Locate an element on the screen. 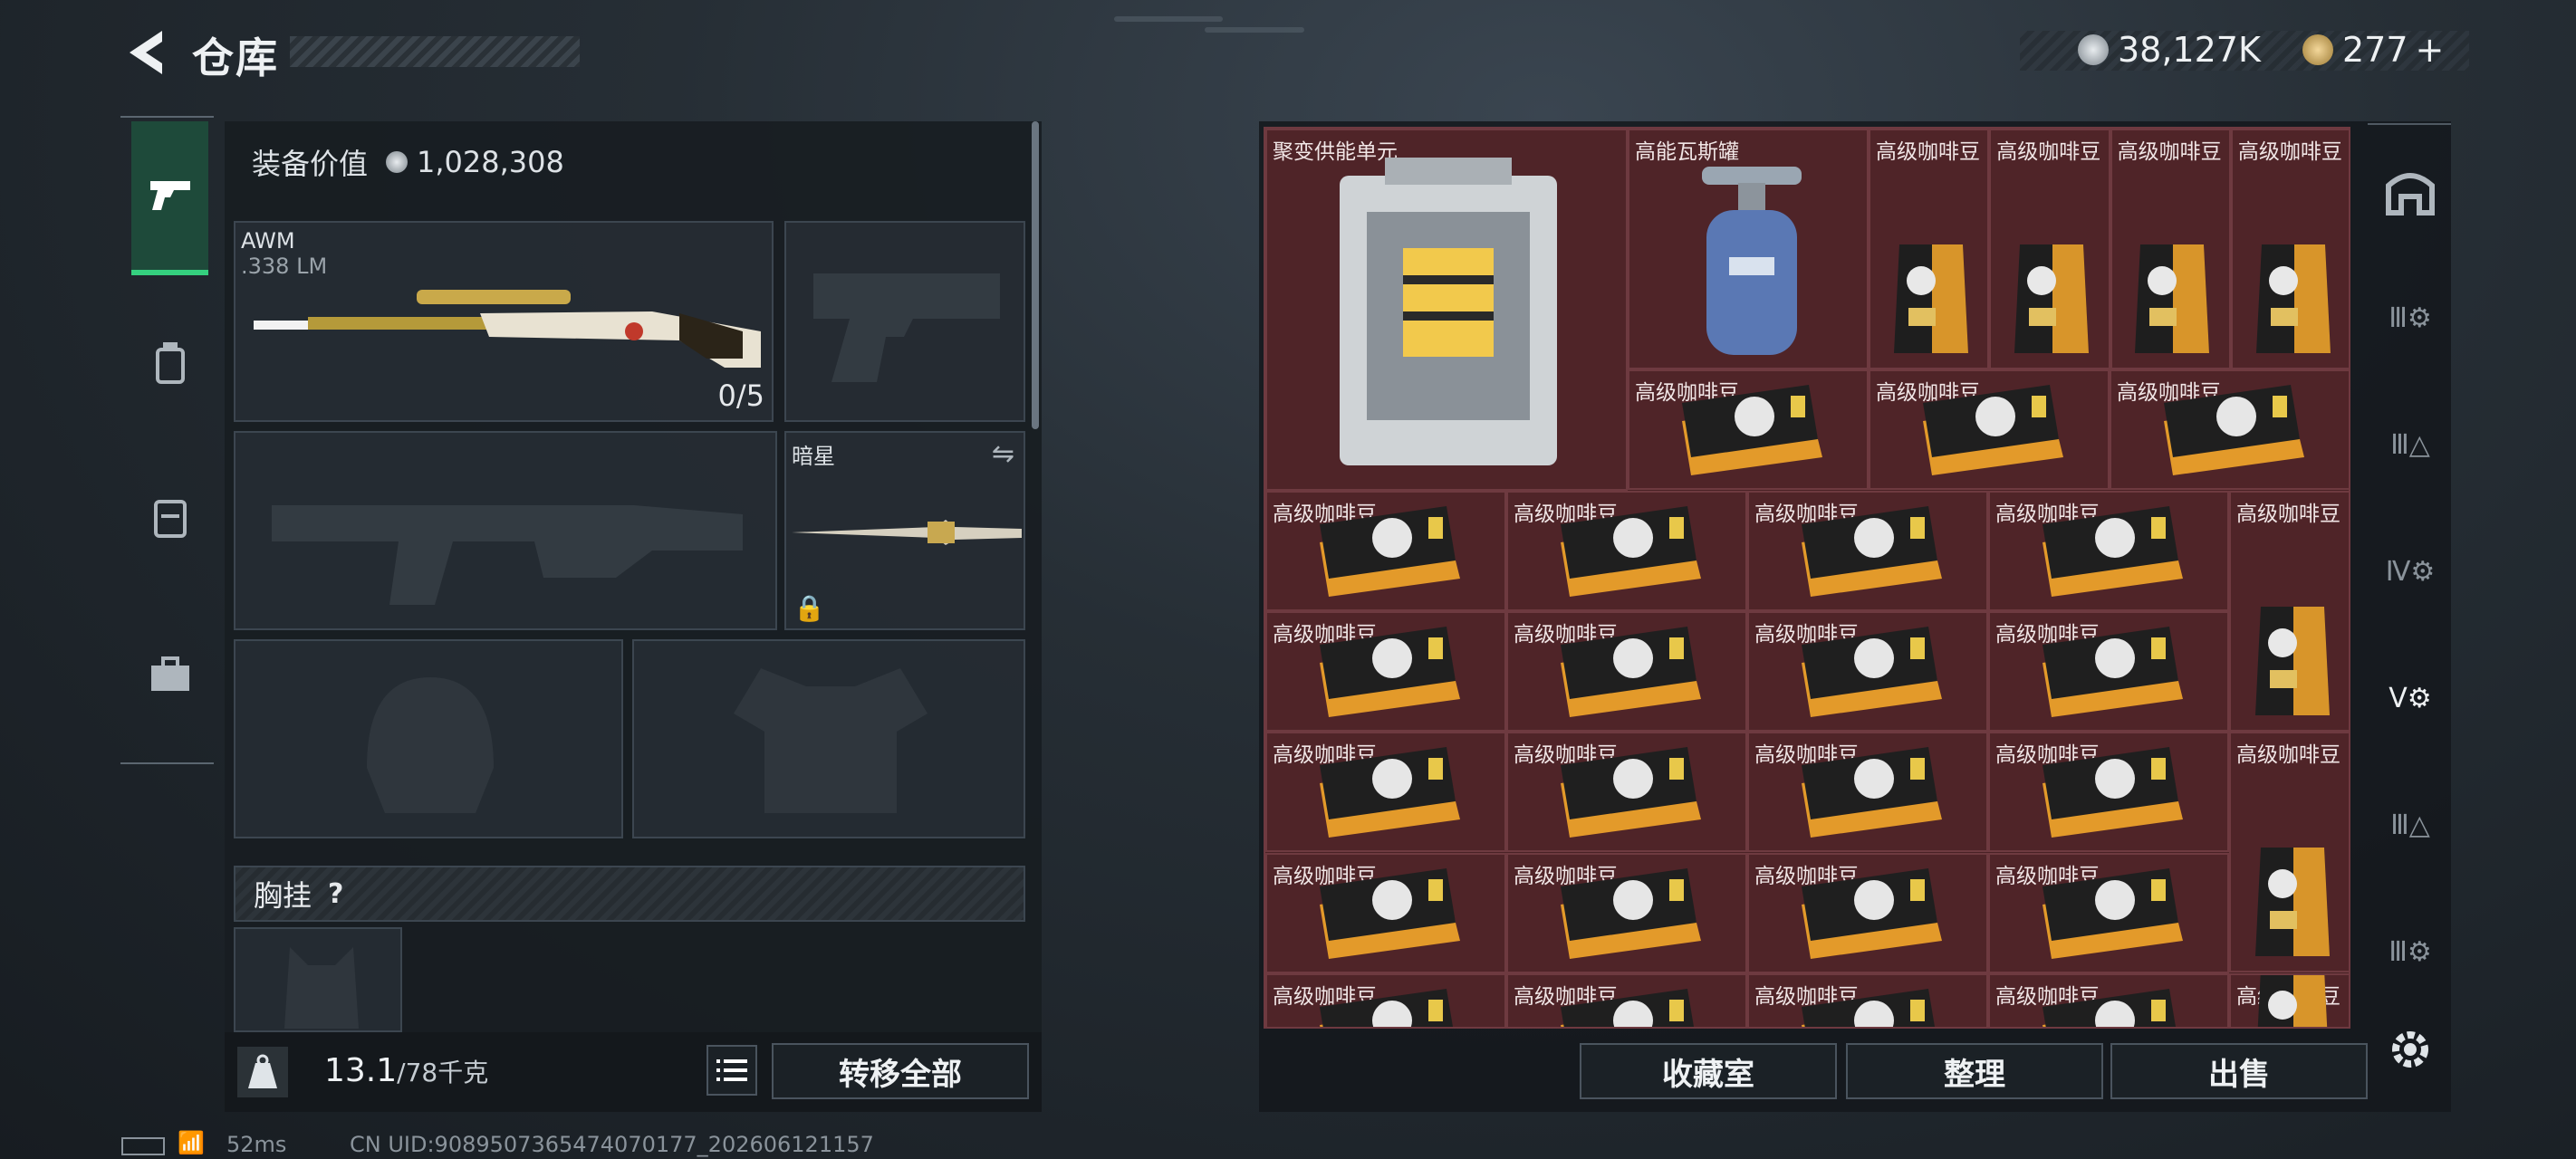  storage-tab-6-icon: Ⅲ△ is located at coordinates (2410, 825).